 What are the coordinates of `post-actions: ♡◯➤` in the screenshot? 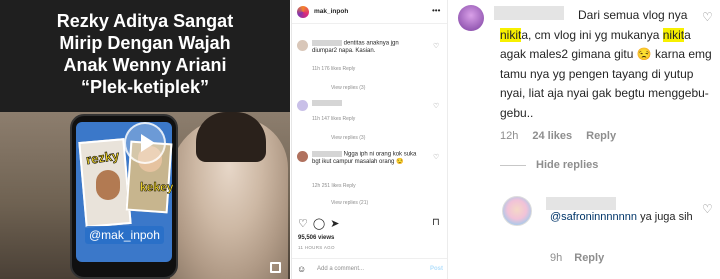 It's located at (321, 223).